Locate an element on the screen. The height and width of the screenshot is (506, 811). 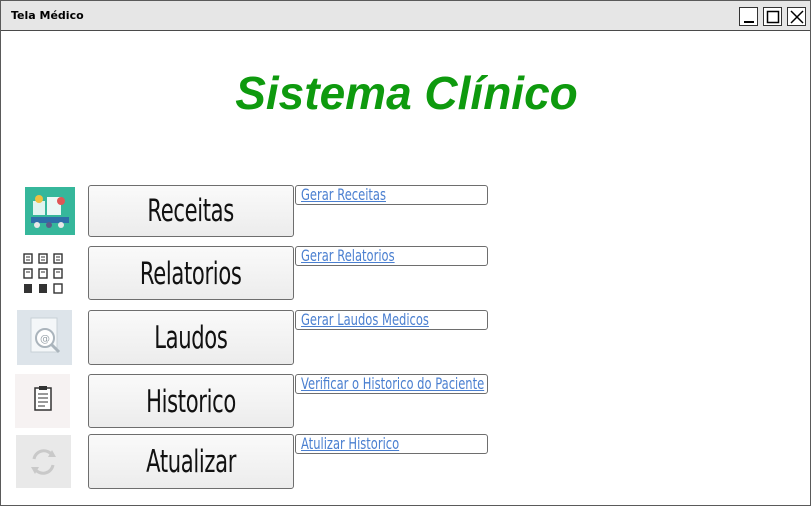
receitas-button: Receitas is located at coordinates (191, 211).